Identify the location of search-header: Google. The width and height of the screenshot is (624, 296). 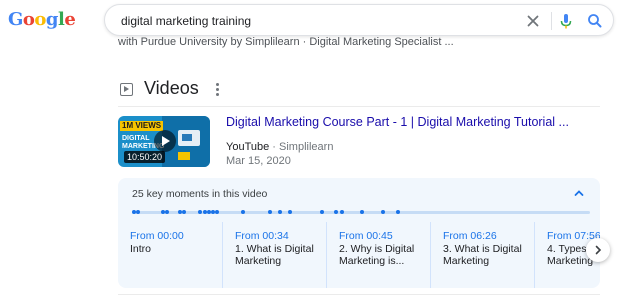
(312, 20).